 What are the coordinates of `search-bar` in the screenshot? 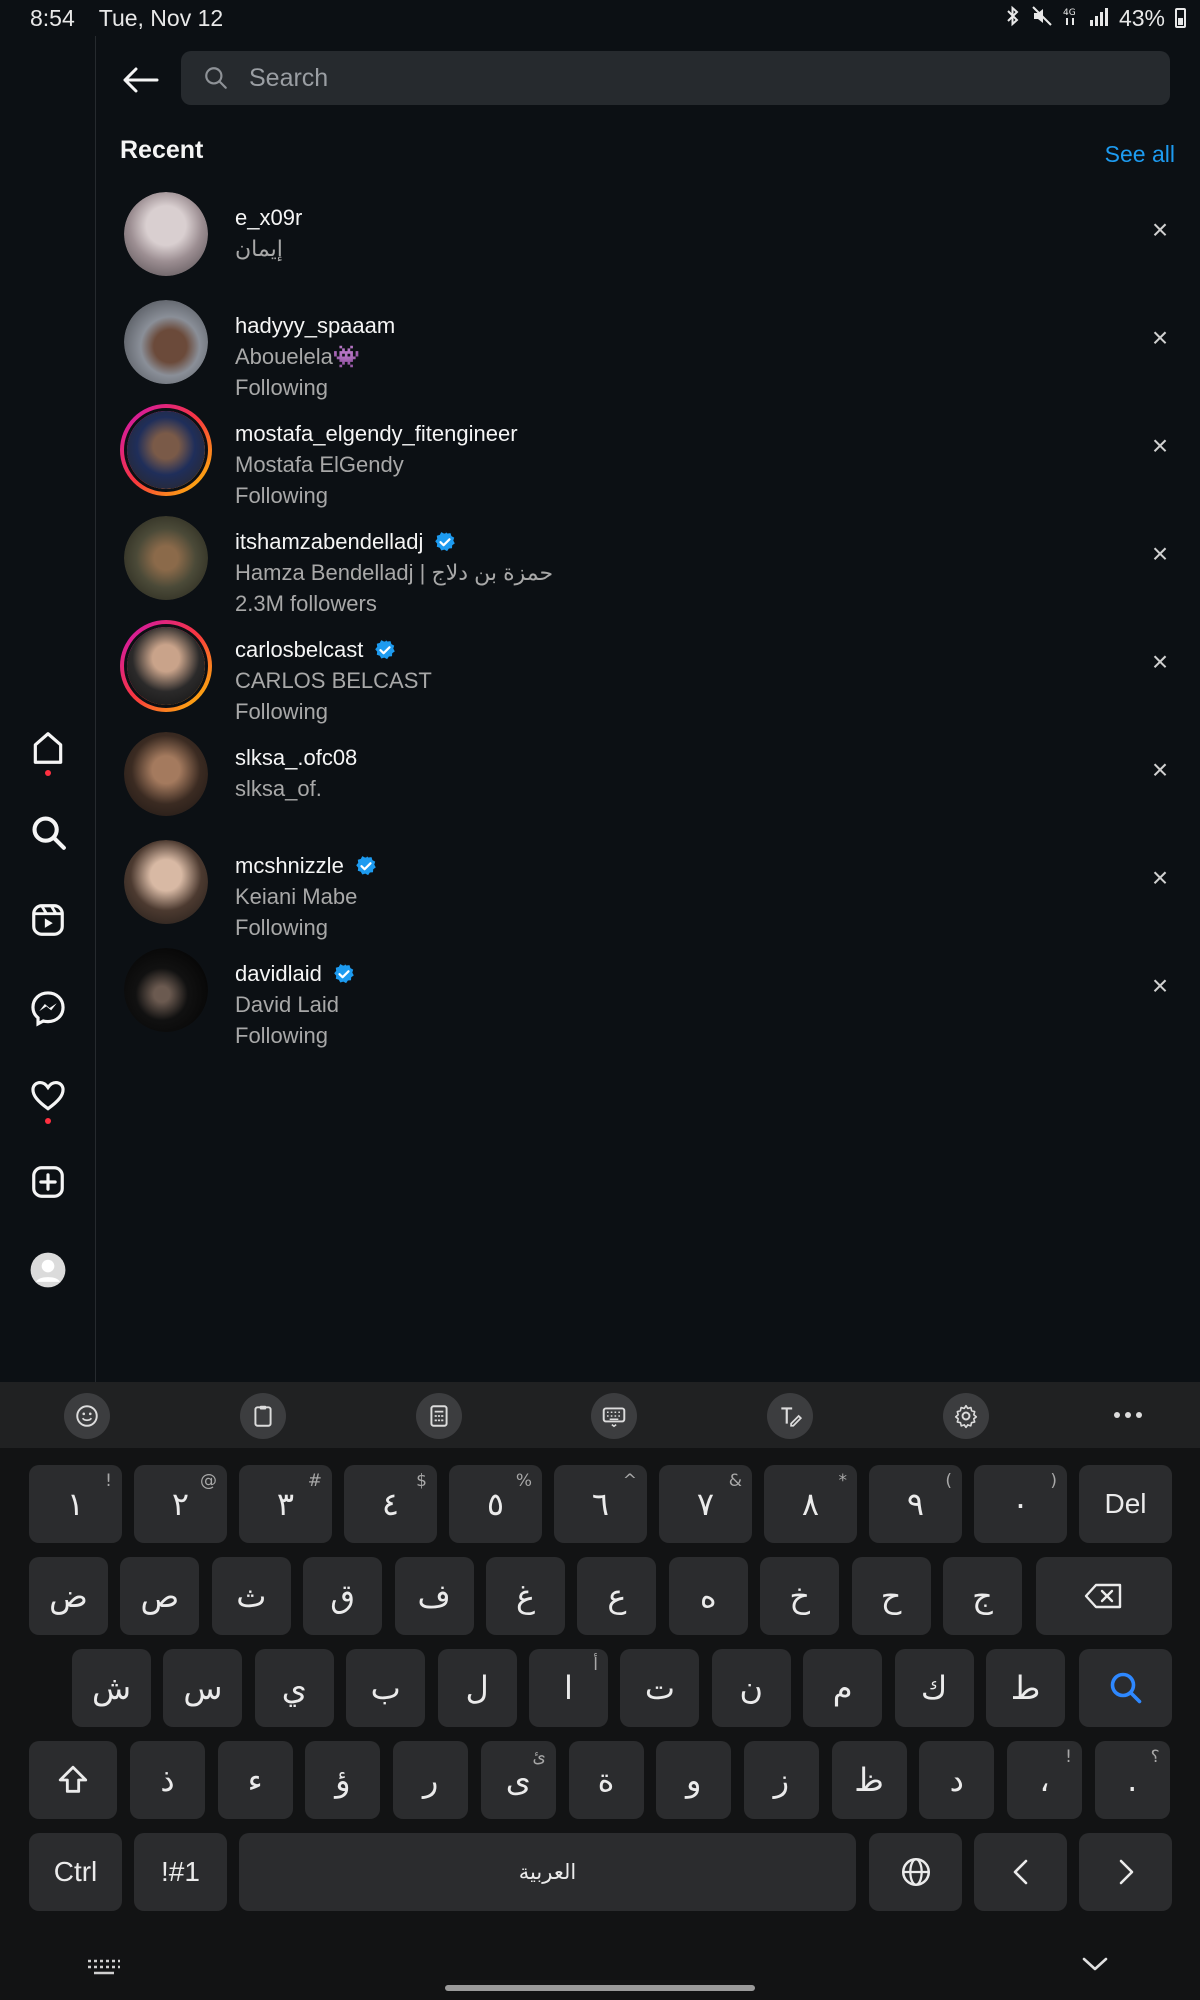 It's located at (675, 78).